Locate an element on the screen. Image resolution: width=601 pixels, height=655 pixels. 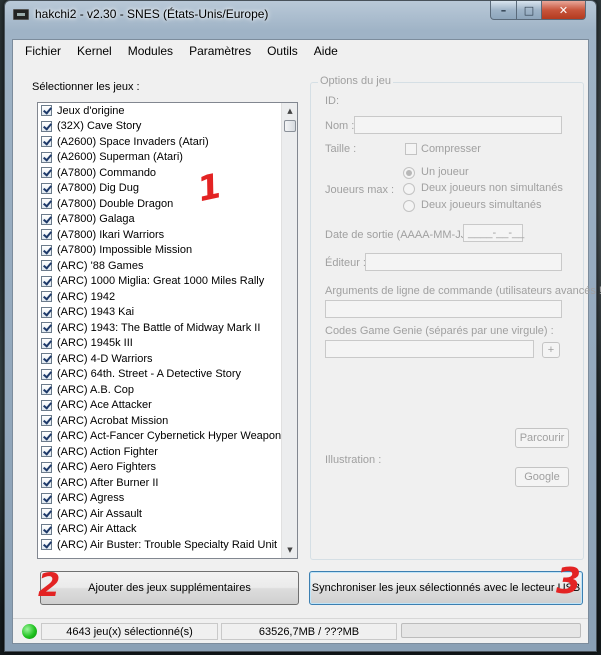
menu-outils: Outils is located at coordinates (282, 51).